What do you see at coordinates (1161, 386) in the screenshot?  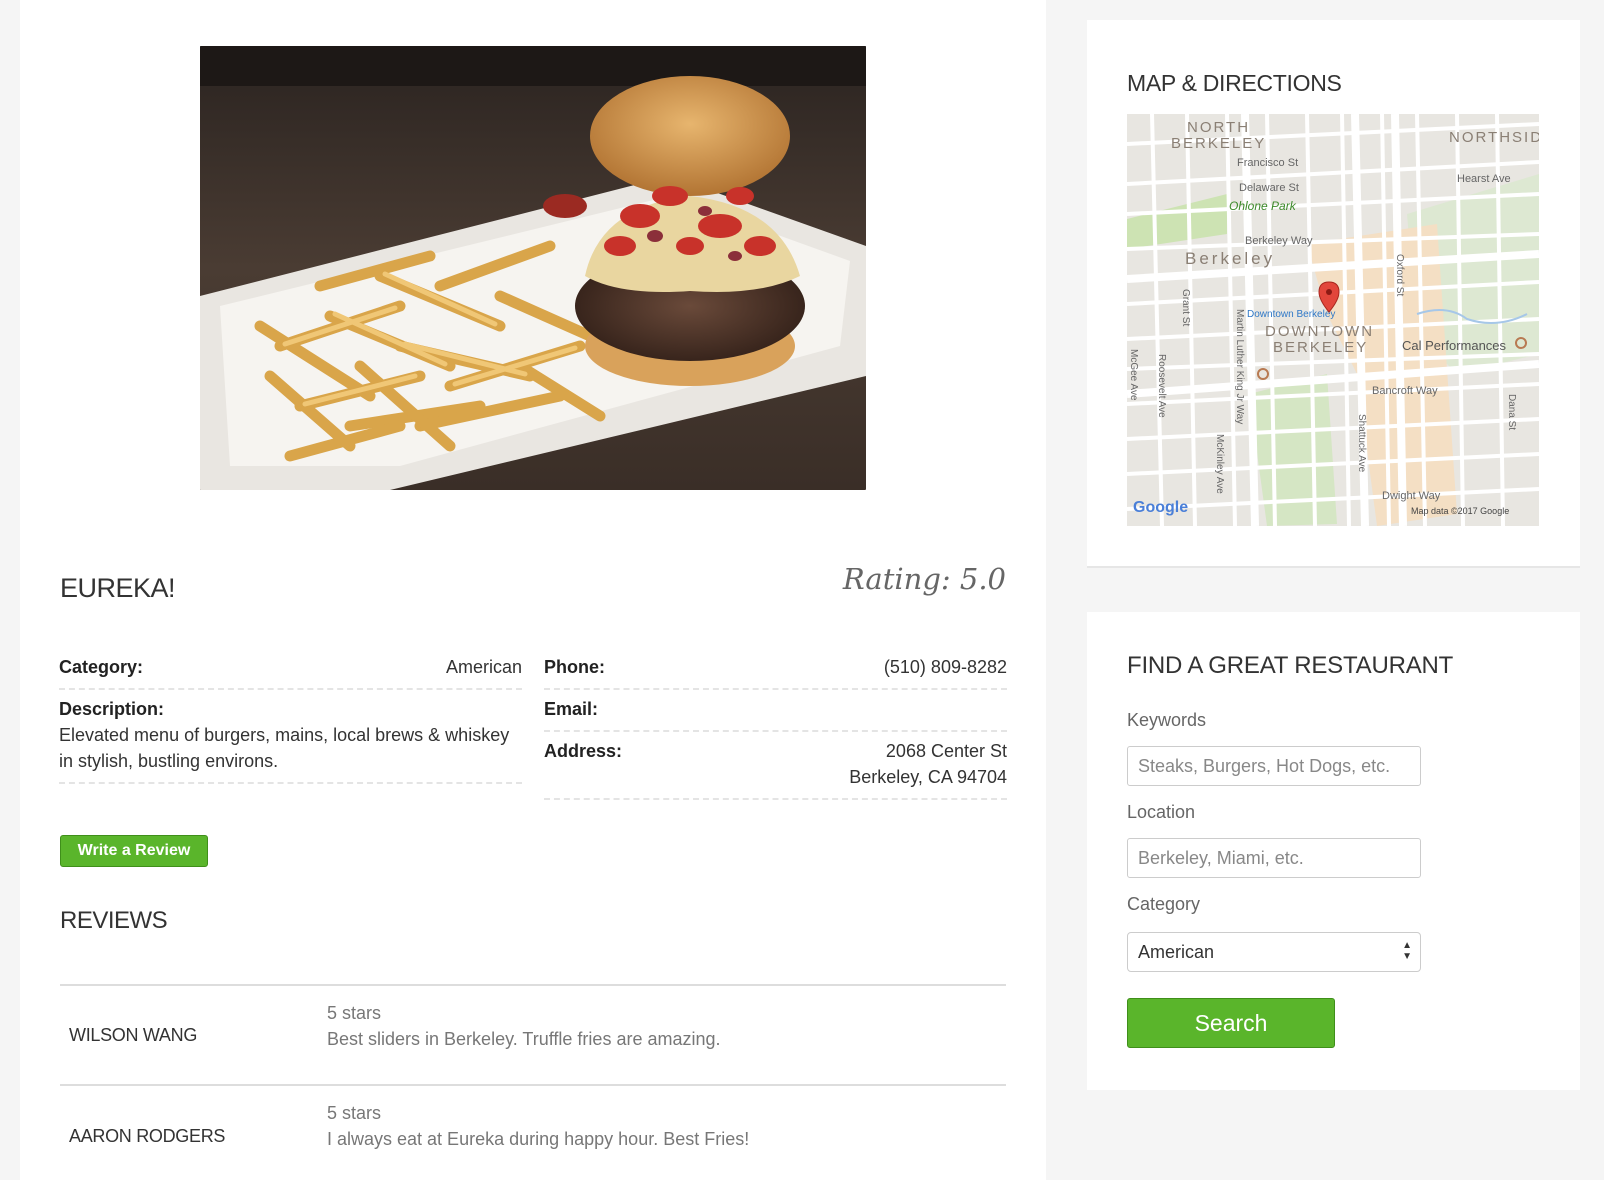 I see `map-label-roosevelt: Roosevelt Ave` at bounding box center [1161, 386].